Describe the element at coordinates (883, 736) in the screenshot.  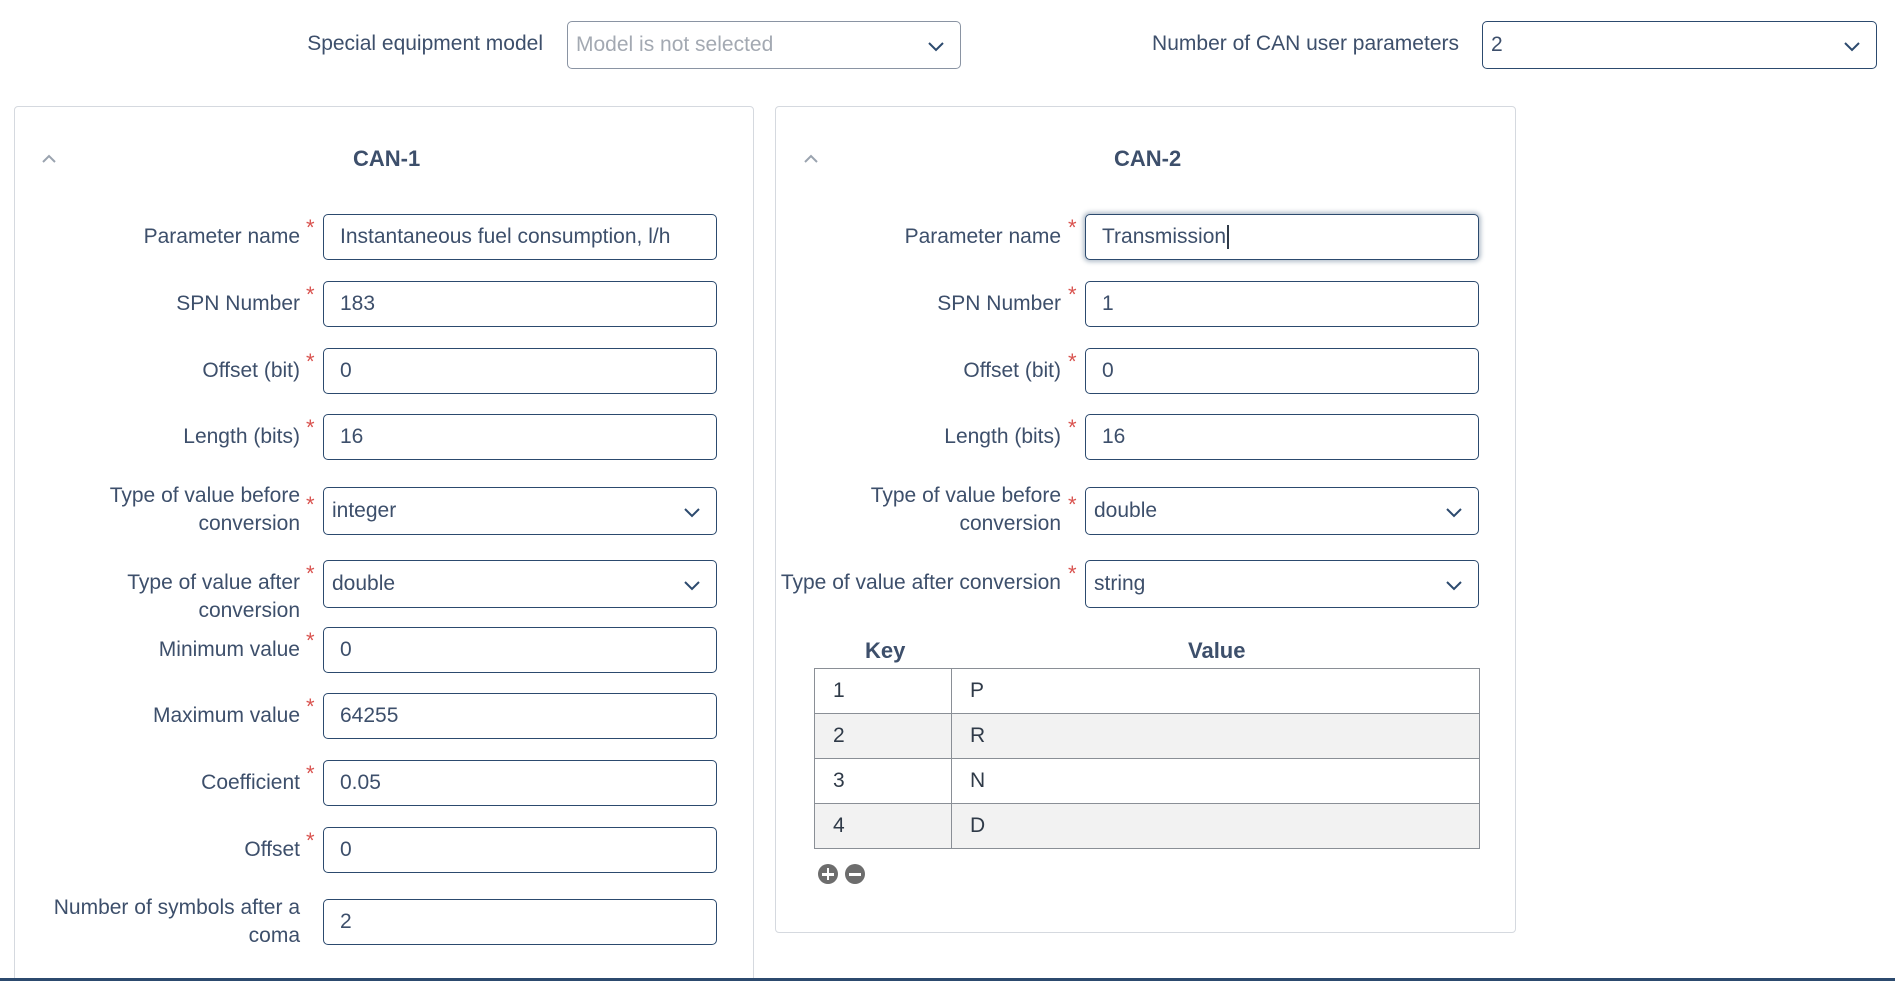
I see `table-cell-key: 2` at that location.